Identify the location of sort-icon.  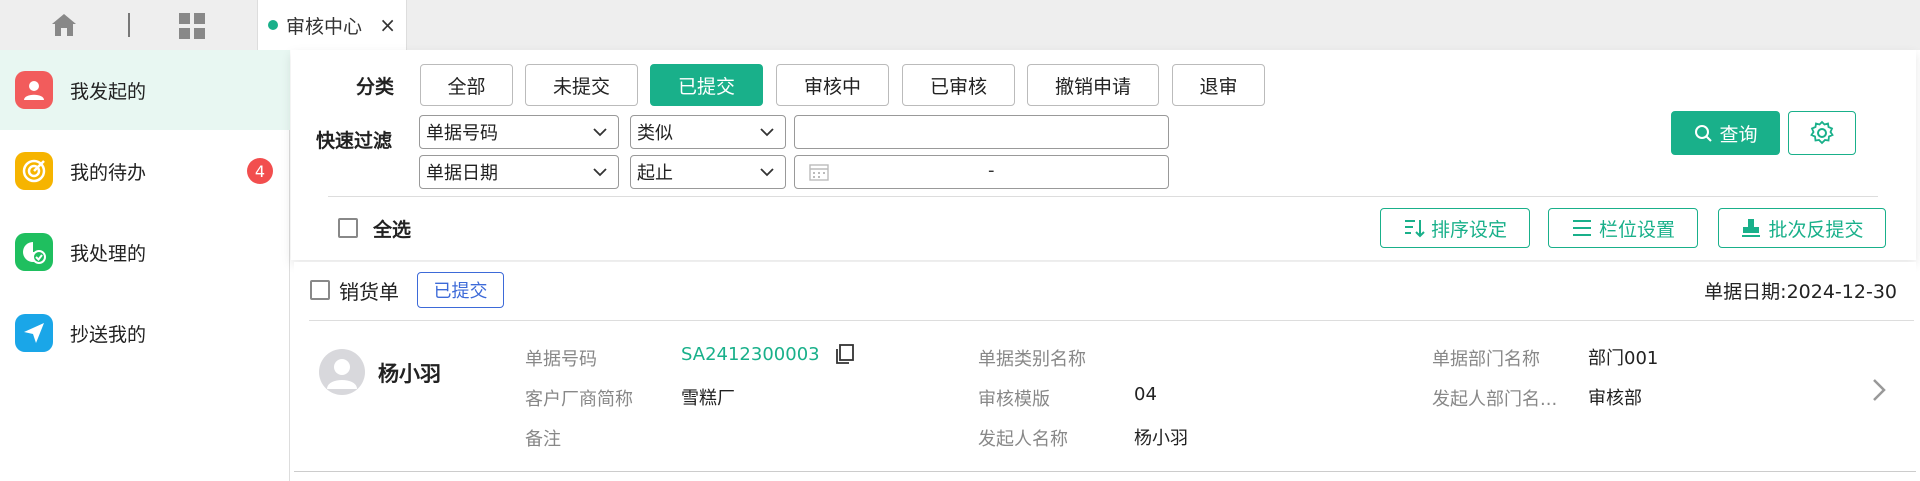
(1414, 229).